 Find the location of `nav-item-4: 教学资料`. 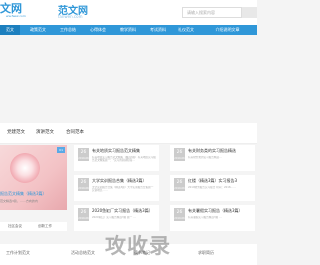

nav-item-4: 教学资料 is located at coordinates (128, 30).